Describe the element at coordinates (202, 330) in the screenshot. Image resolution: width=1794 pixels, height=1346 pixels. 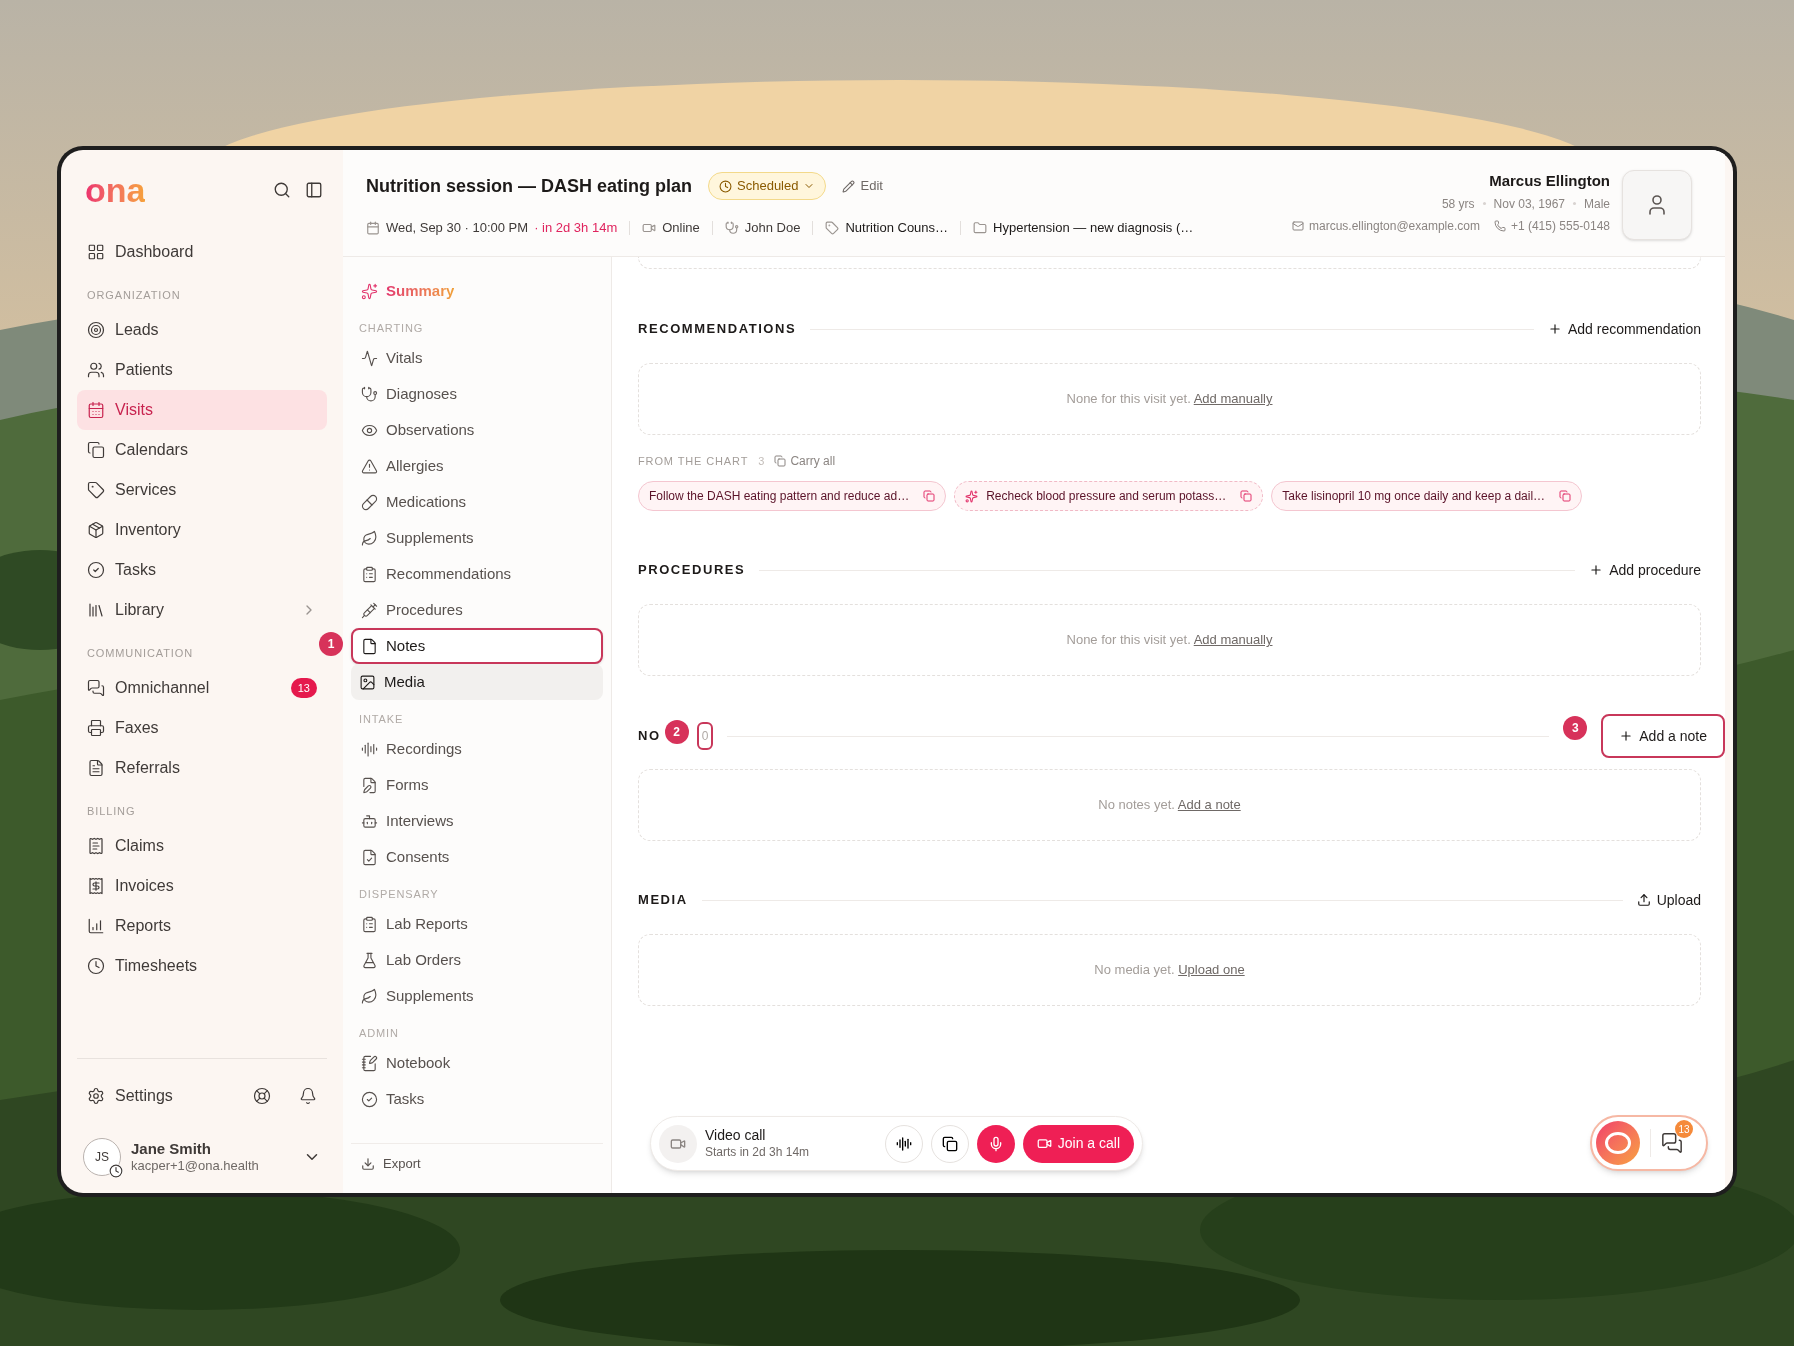
I see `sidebar-item: Leads` at that location.